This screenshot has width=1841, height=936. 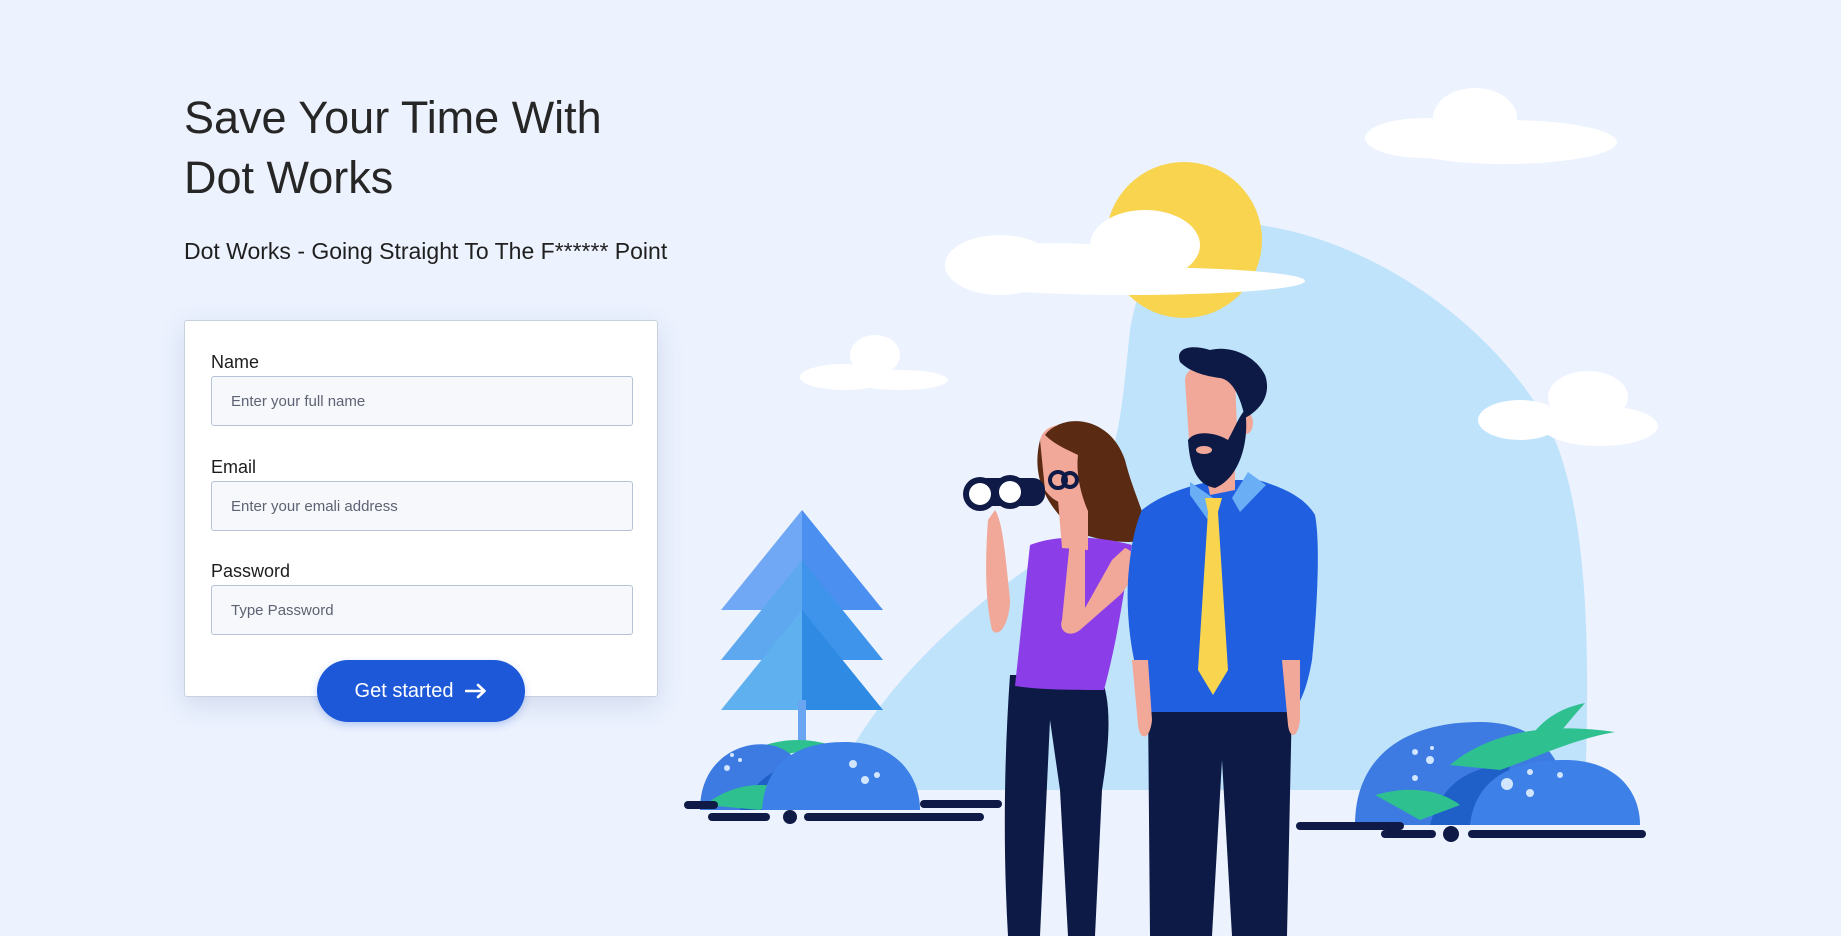 What do you see at coordinates (1471, 832) in the screenshot?
I see `ground-lines-shape` at bounding box center [1471, 832].